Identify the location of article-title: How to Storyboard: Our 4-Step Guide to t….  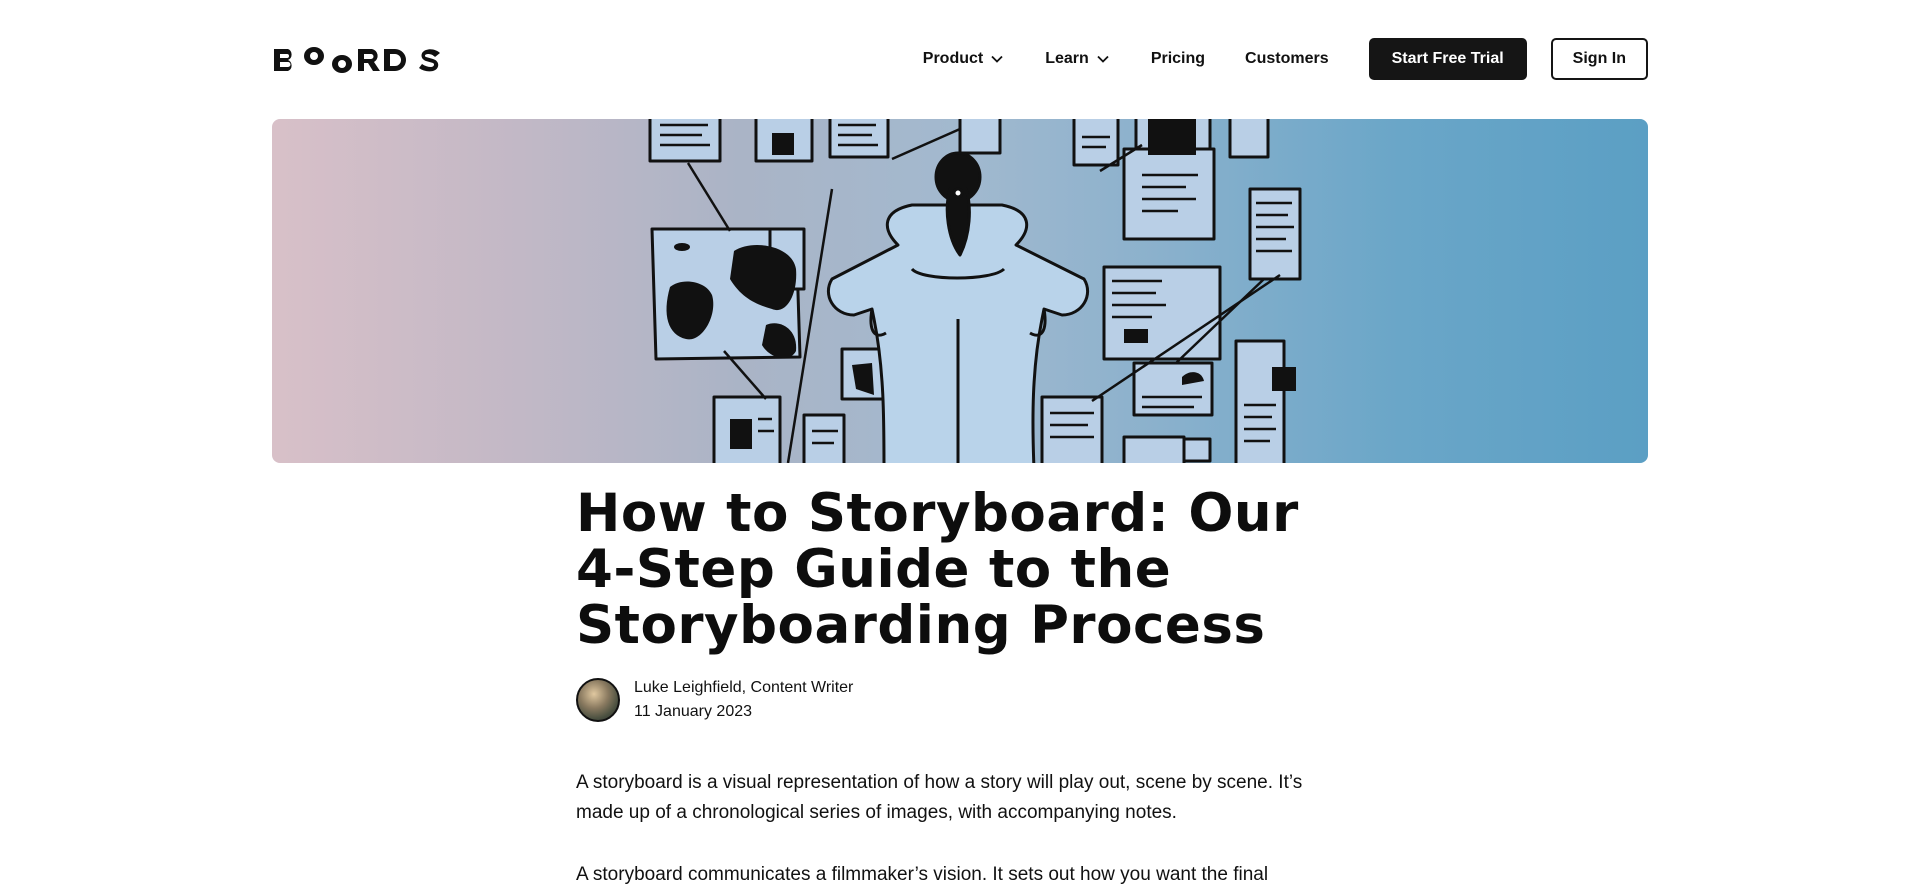
(937, 569).